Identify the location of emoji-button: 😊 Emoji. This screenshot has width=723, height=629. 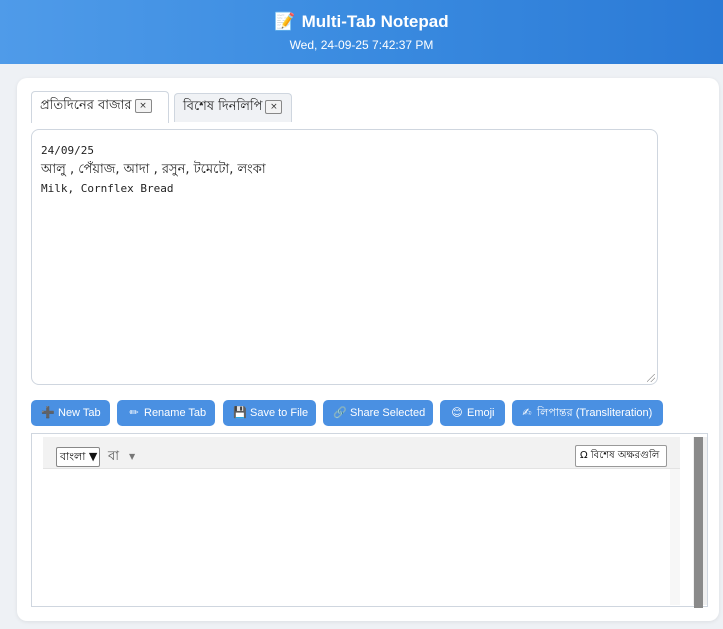
(472, 413).